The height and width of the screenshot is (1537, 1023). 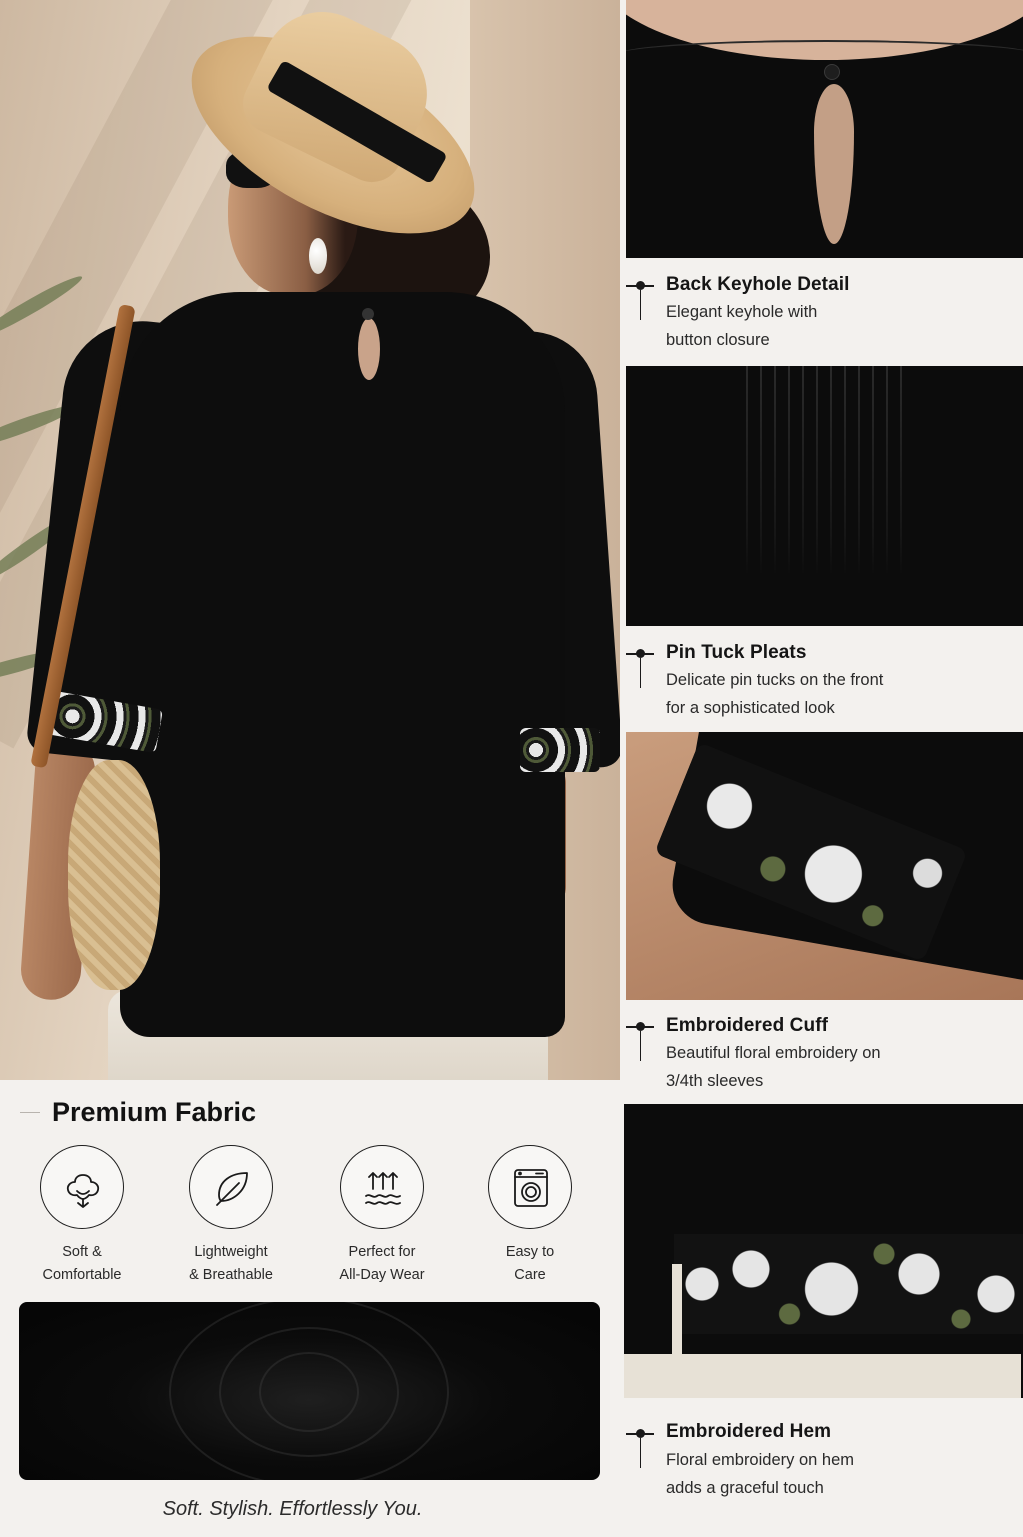 I want to click on detail-title: Pin Tuck Pleats, so click(x=736, y=652).